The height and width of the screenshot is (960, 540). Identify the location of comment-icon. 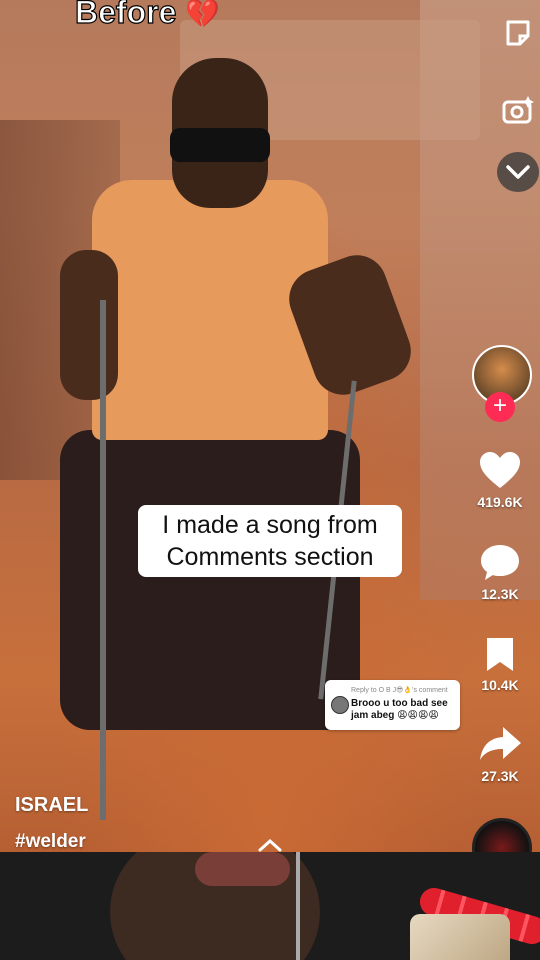
(500, 562).